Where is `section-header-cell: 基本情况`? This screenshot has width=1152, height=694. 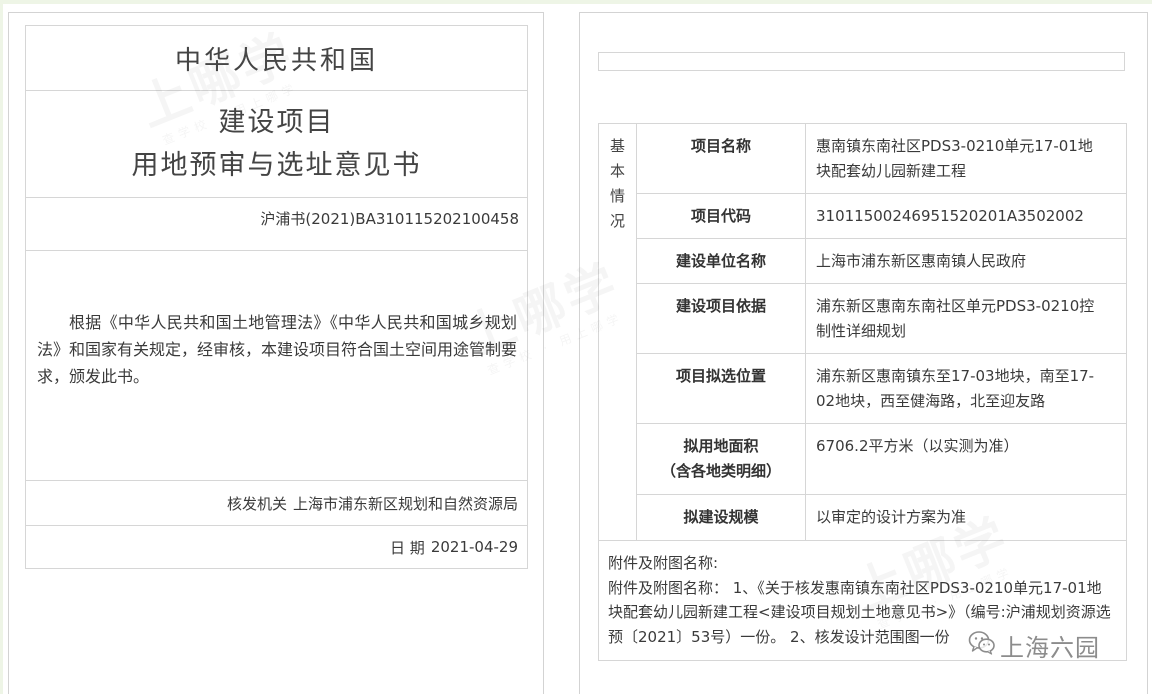 section-header-cell: 基本情况 is located at coordinates (617, 332).